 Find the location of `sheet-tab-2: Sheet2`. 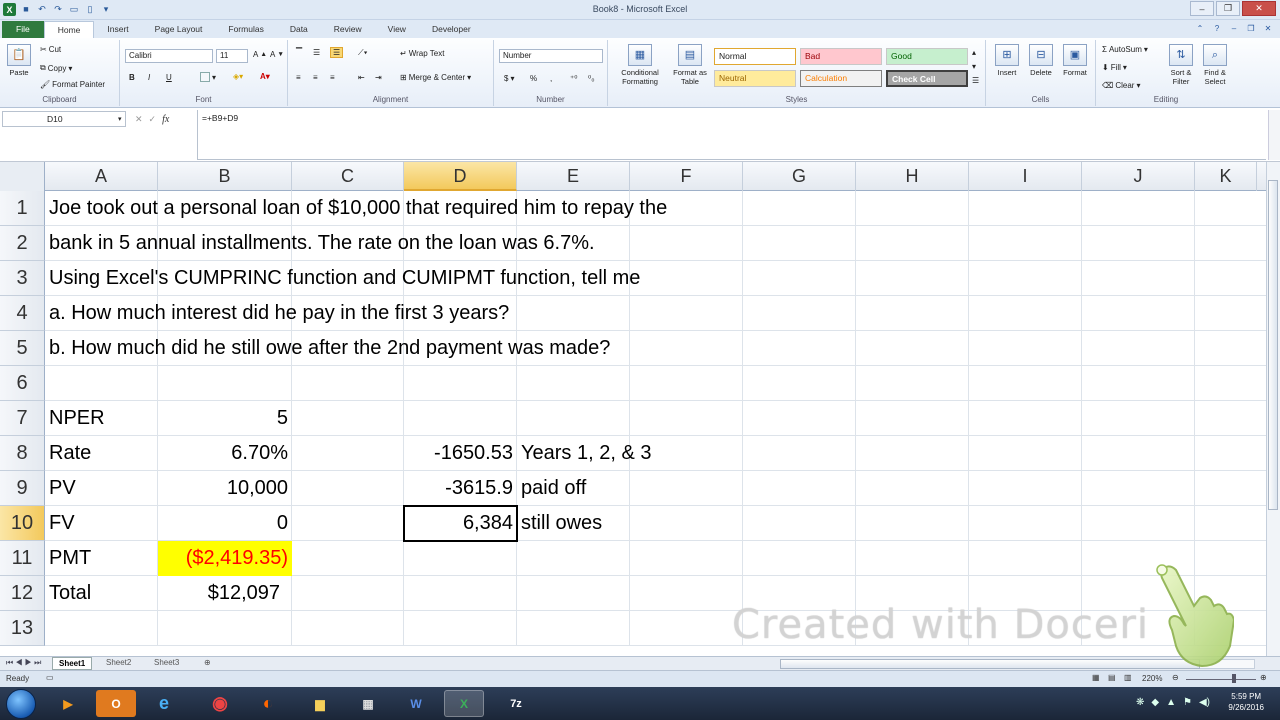

sheet-tab-2: Sheet2 is located at coordinates (118, 663).